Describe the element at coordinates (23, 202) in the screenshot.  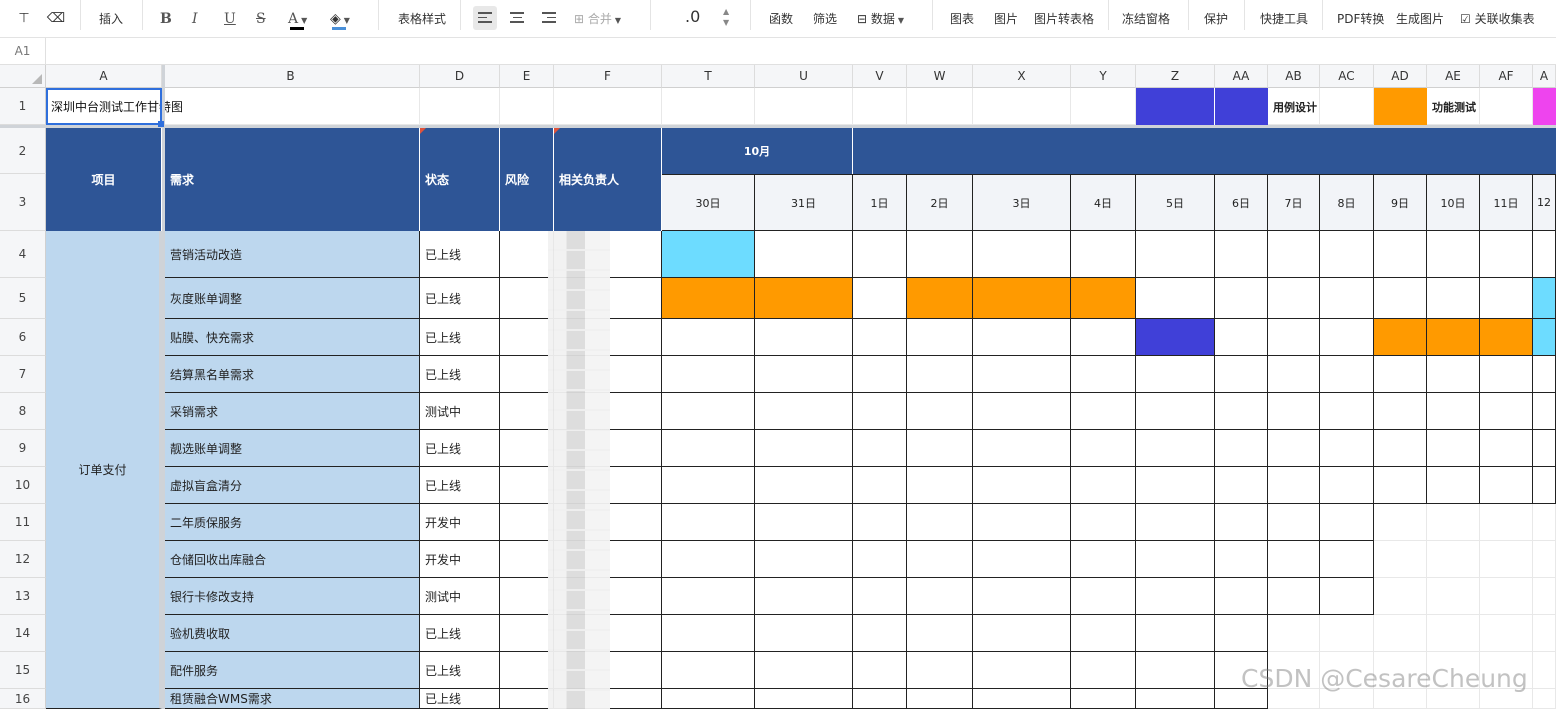
I see `row-header: 3` at that location.